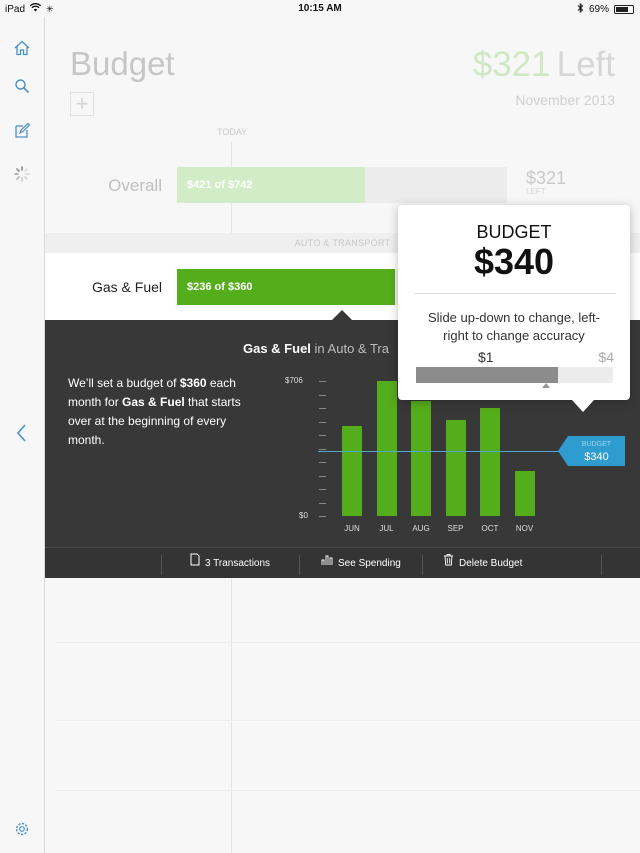 Image resolution: width=640 pixels, height=853 pixels. I want to click on budget-line, so click(443, 451).